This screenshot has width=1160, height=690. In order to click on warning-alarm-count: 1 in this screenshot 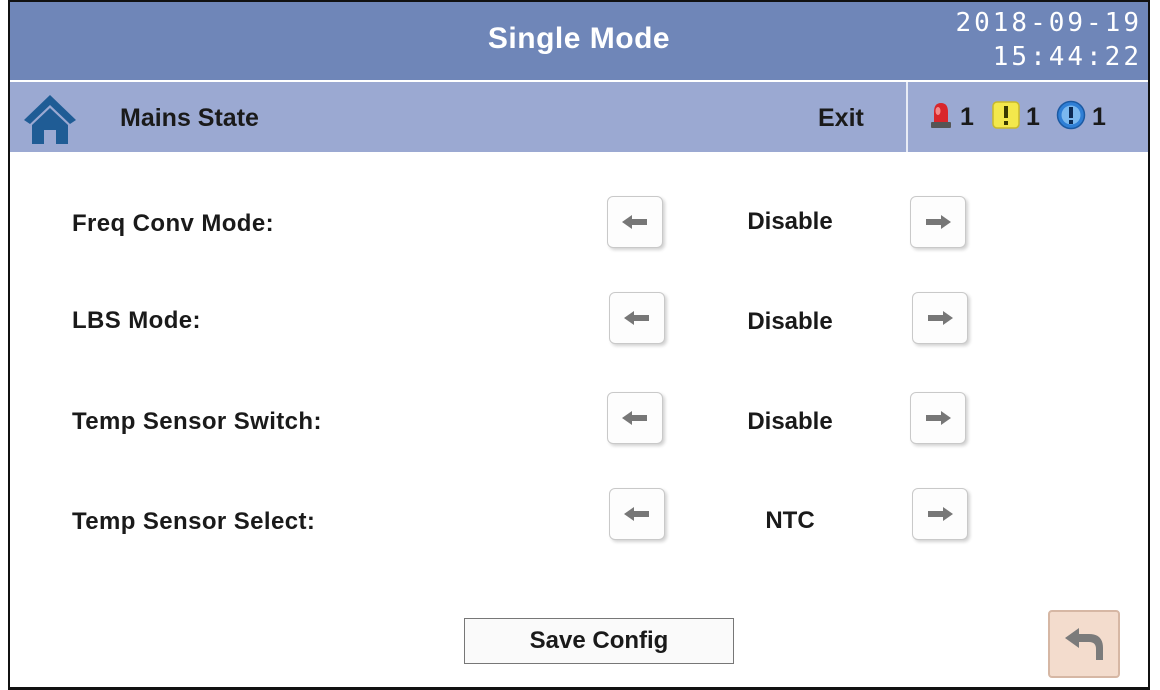, I will do `click(1033, 116)`.